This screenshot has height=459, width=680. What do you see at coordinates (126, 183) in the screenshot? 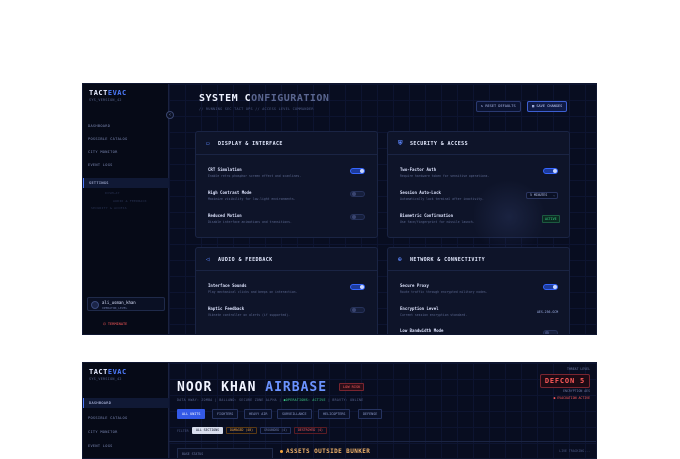
I see `nav-item-settings: SETTINGS` at bounding box center [126, 183].